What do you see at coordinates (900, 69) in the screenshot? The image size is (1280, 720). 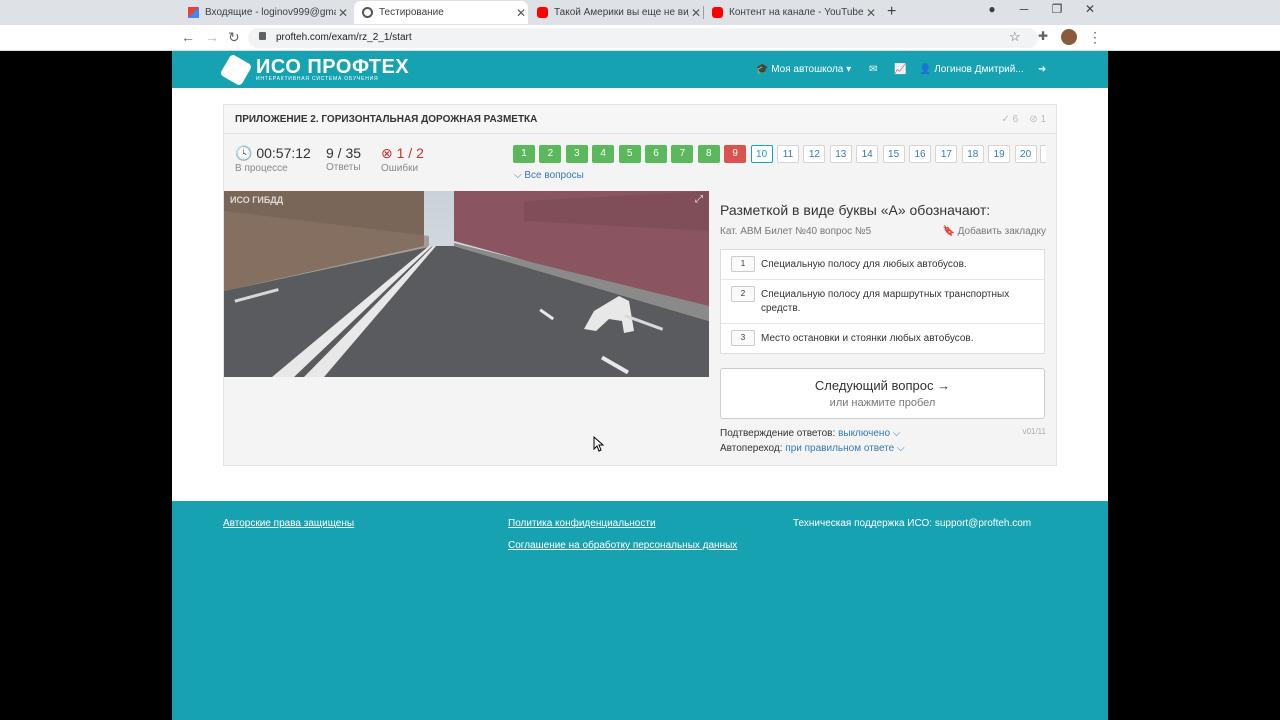 I see `stats-icon: 📈` at bounding box center [900, 69].